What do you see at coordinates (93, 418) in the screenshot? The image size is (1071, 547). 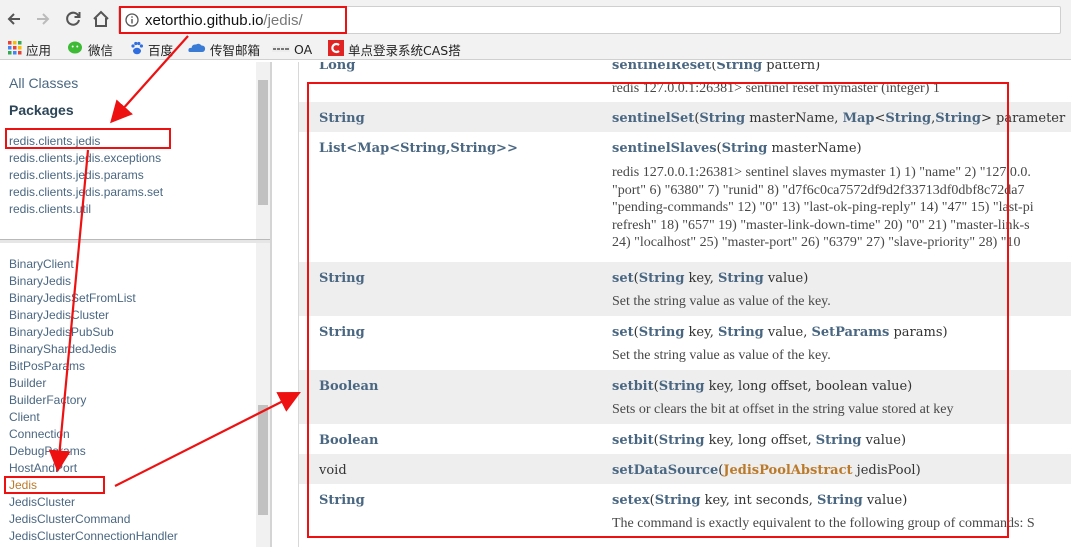 I see `class-item: Client` at bounding box center [93, 418].